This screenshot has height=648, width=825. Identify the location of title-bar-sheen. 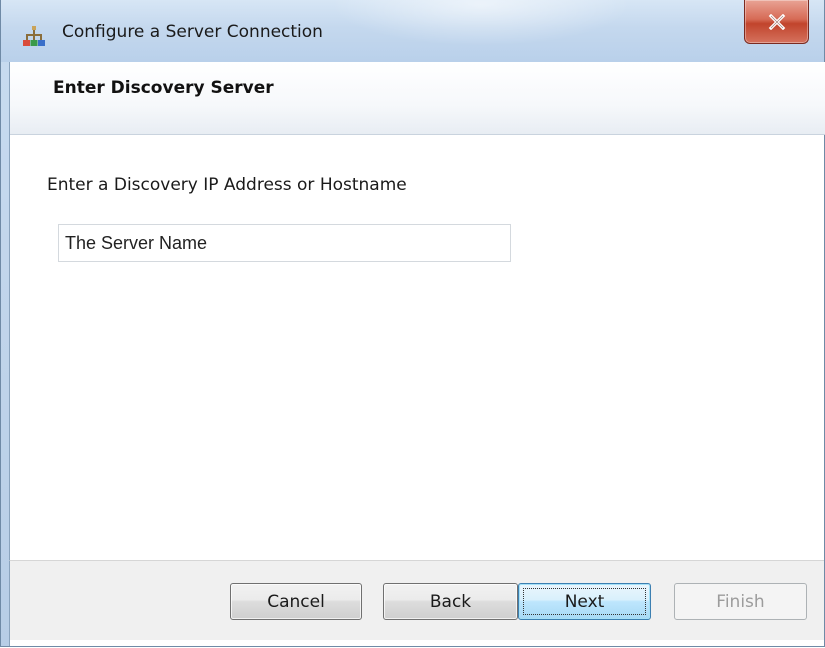
(481, 23).